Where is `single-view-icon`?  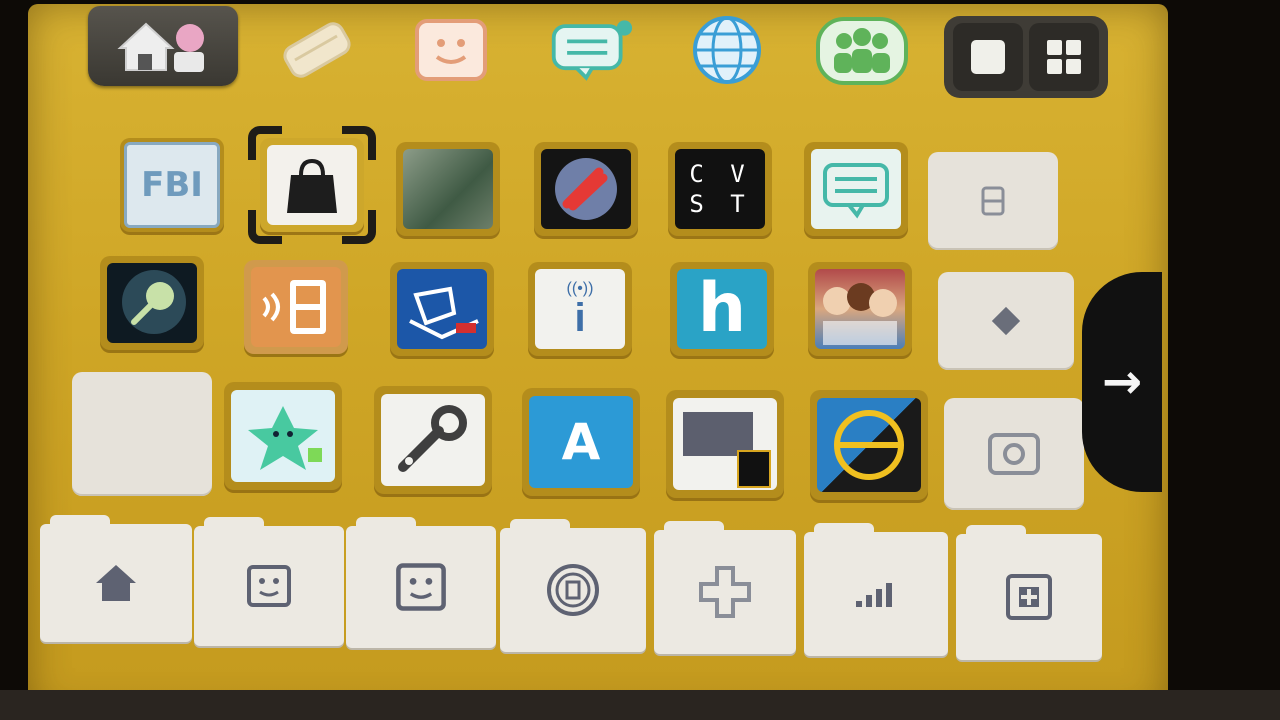
single-view-icon is located at coordinates (988, 57).